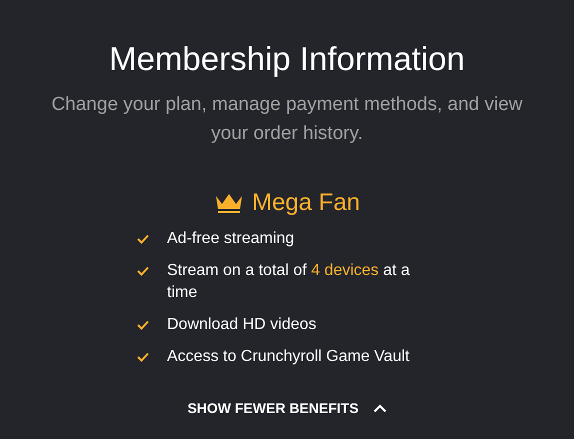  I want to click on page-subtitle: Change your plan, manage payment methods, and view your order history., so click(287, 119).